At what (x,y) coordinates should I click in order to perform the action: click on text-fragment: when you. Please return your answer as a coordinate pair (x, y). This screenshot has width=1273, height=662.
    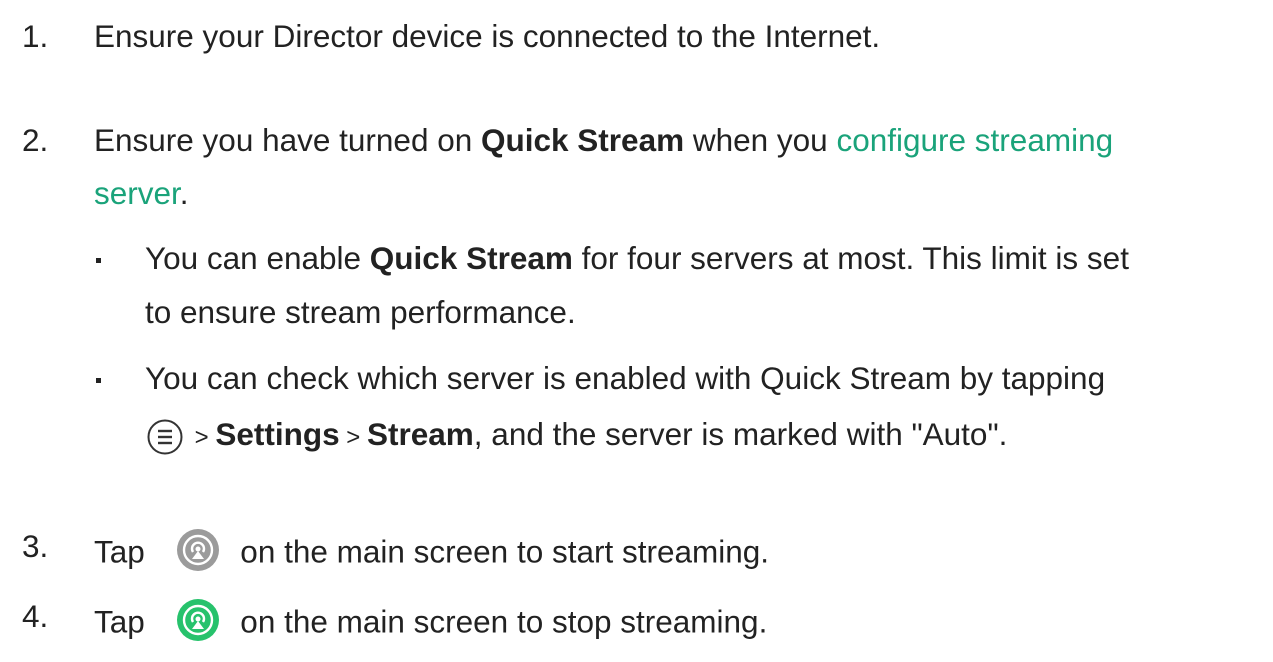
    Looking at the image, I should click on (760, 140).